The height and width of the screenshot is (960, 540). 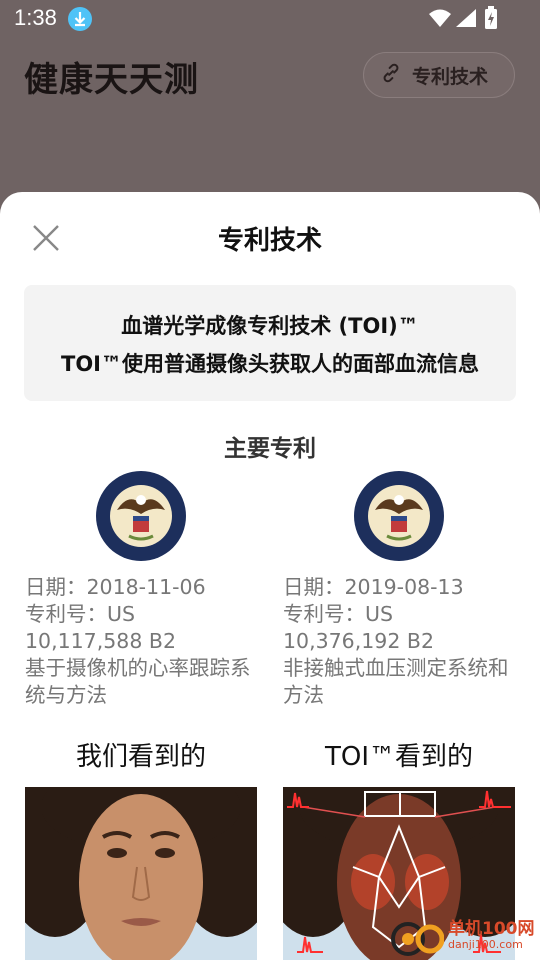 I want to click on section-title: 主要专利, so click(x=270, y=449).